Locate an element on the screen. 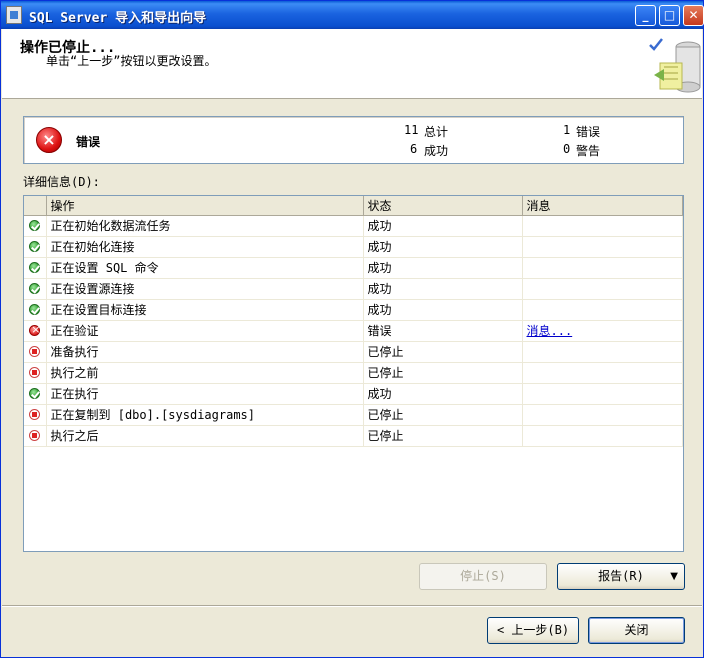 The image size is (704, 658). details-label: 详细信息(D): is located at coordinates (61, 182).